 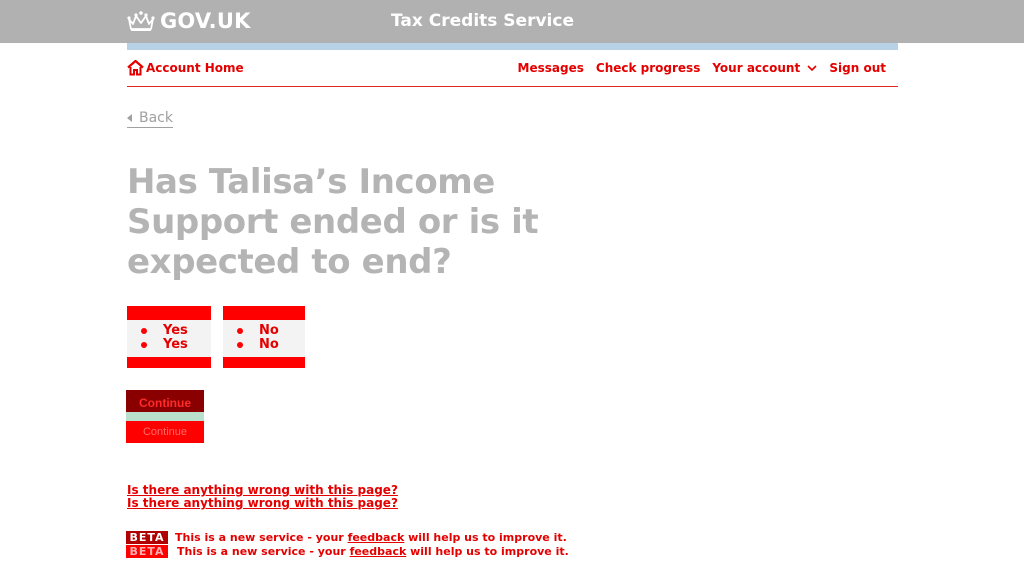 I want to click on continue-button-label-shadow: Continue, so click(x=165, y=432).